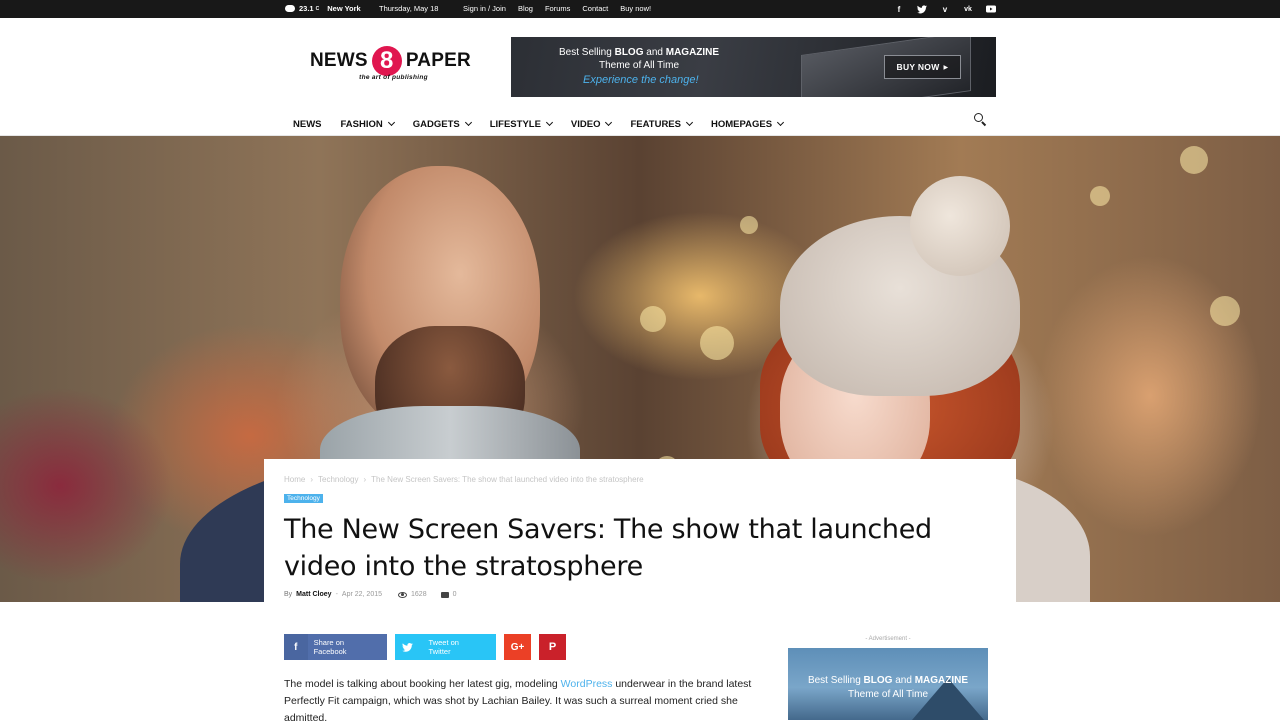  What do you see at coordinates (991, 9) in the screenshot?
I see `youtube-icon` at bounding box center [991, 9].